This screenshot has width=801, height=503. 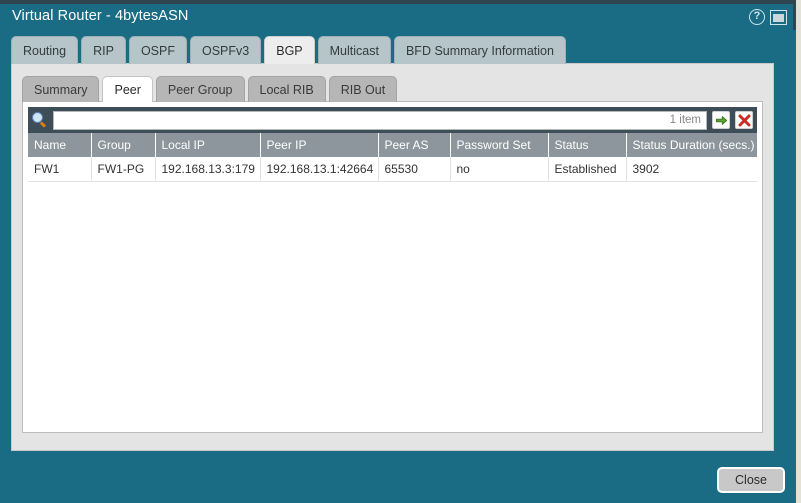 I want to click on tab-ospf: OSPF, so click(x=157, y=50).